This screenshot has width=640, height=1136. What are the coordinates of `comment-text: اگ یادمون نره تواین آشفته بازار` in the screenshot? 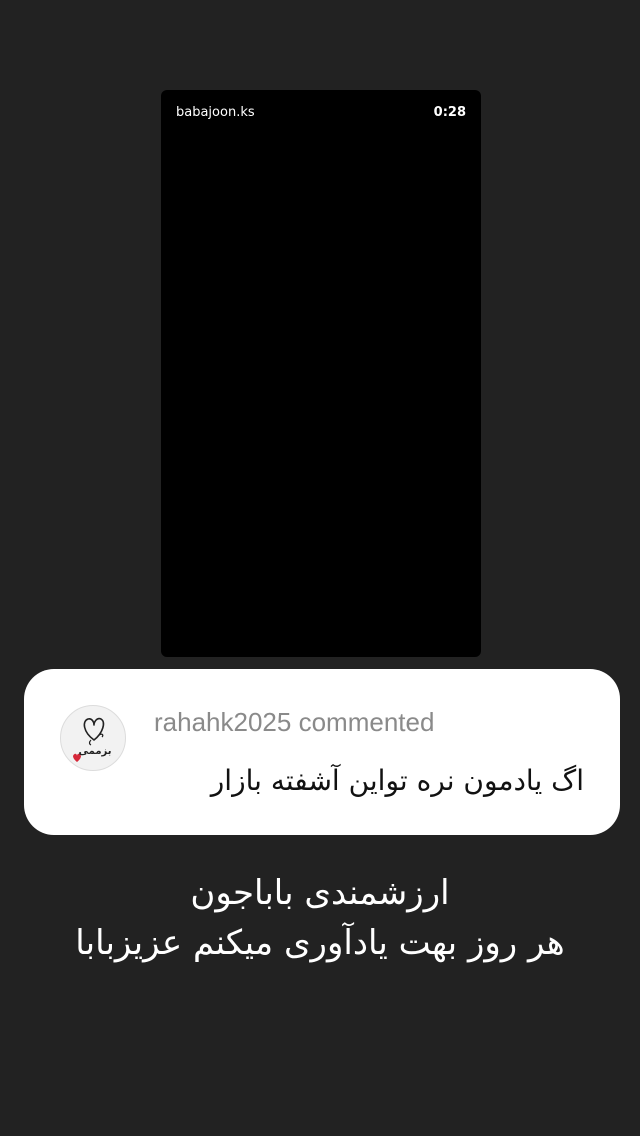 It's located at (397, 780).